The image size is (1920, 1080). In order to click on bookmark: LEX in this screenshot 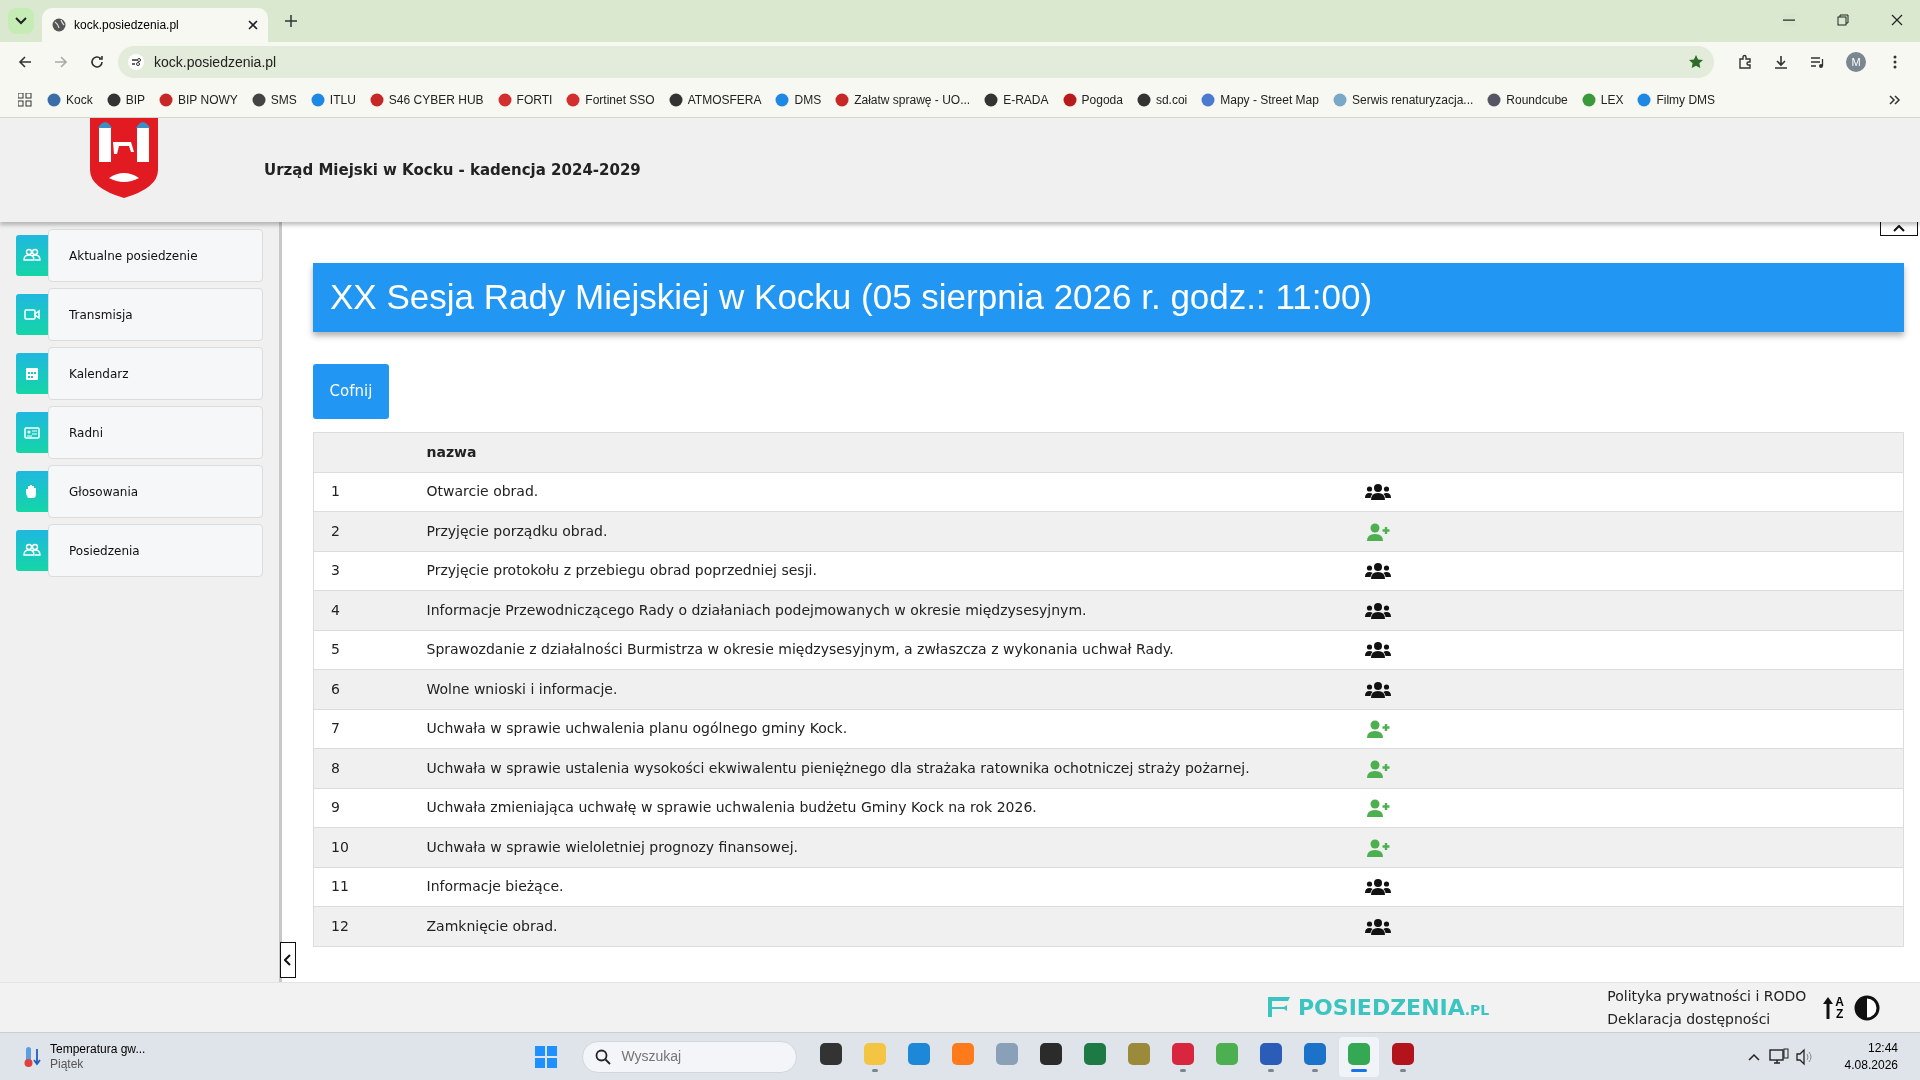, I will do `click(1602, 99)`.